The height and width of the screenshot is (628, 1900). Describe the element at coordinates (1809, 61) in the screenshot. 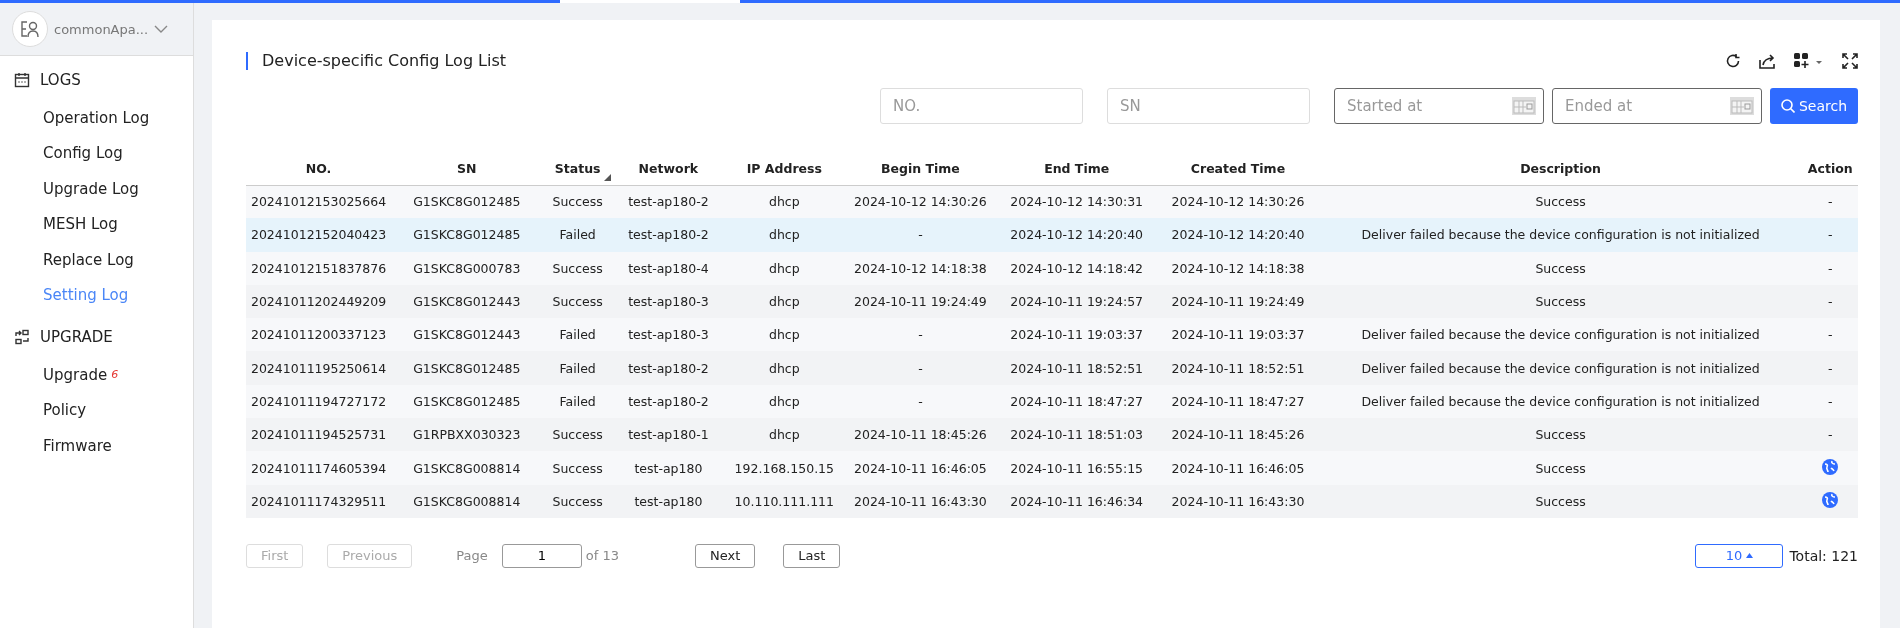

I see `columns-dropdown-icon` at that location.